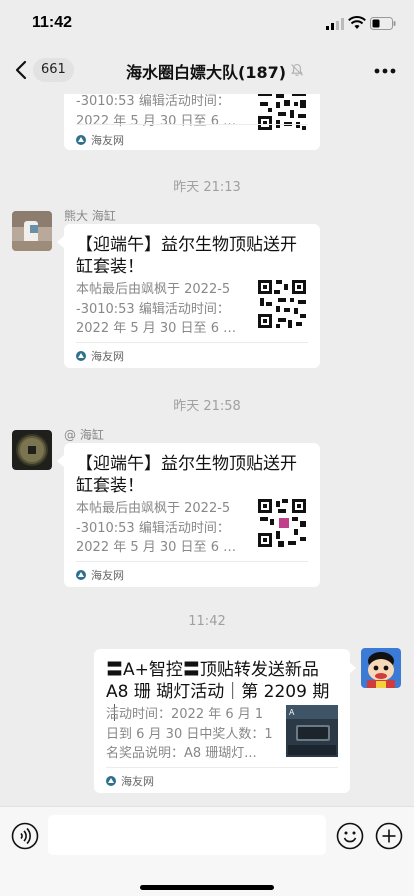 Image resolution: width=414 pixels, height=896 pixels. I want to click on product-thumbnail: A, so click(312, 731).